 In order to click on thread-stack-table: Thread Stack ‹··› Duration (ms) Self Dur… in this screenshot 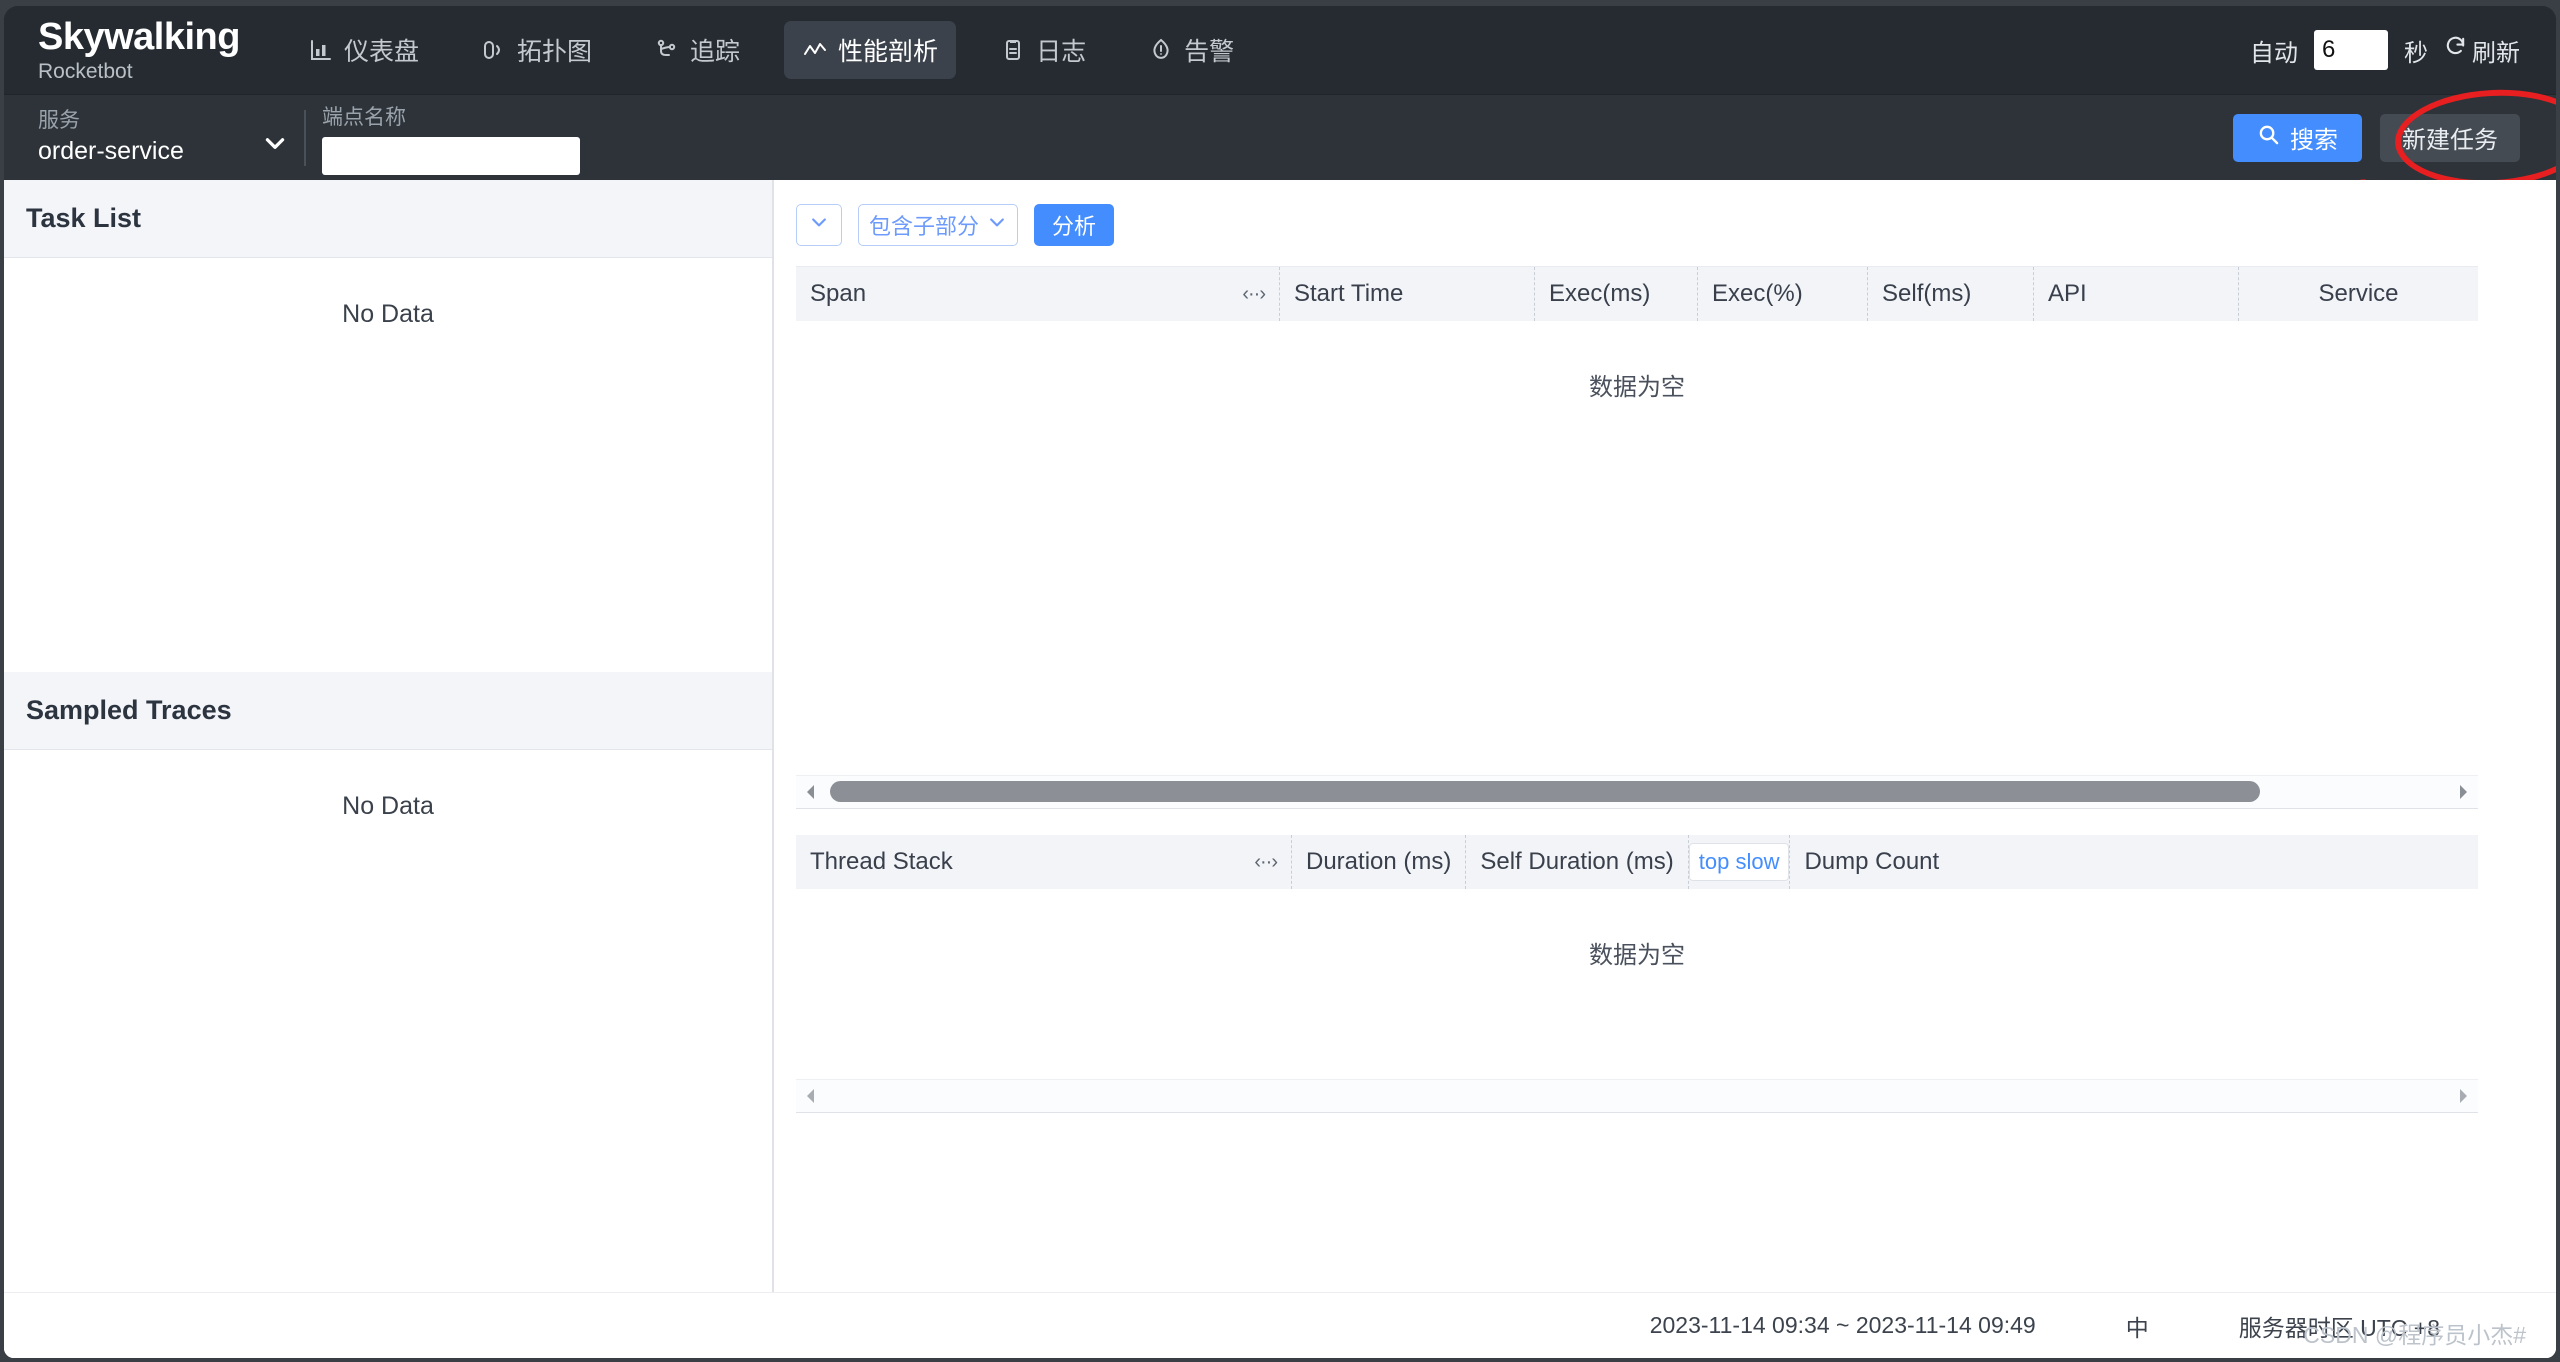, I will do `click(1637, 974)`.